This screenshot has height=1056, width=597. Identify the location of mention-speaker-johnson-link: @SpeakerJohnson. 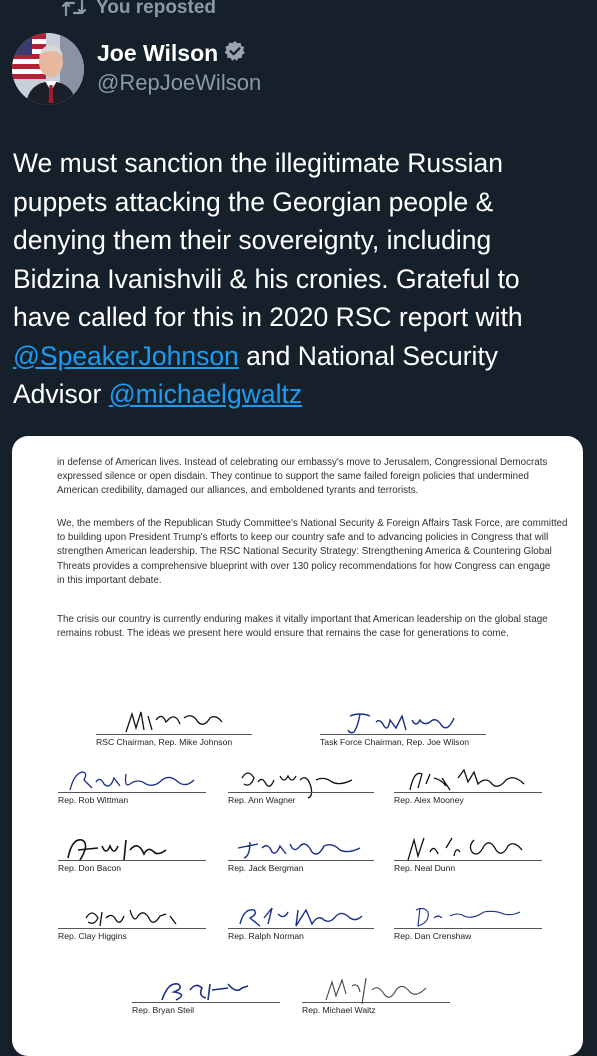
(126, 356).